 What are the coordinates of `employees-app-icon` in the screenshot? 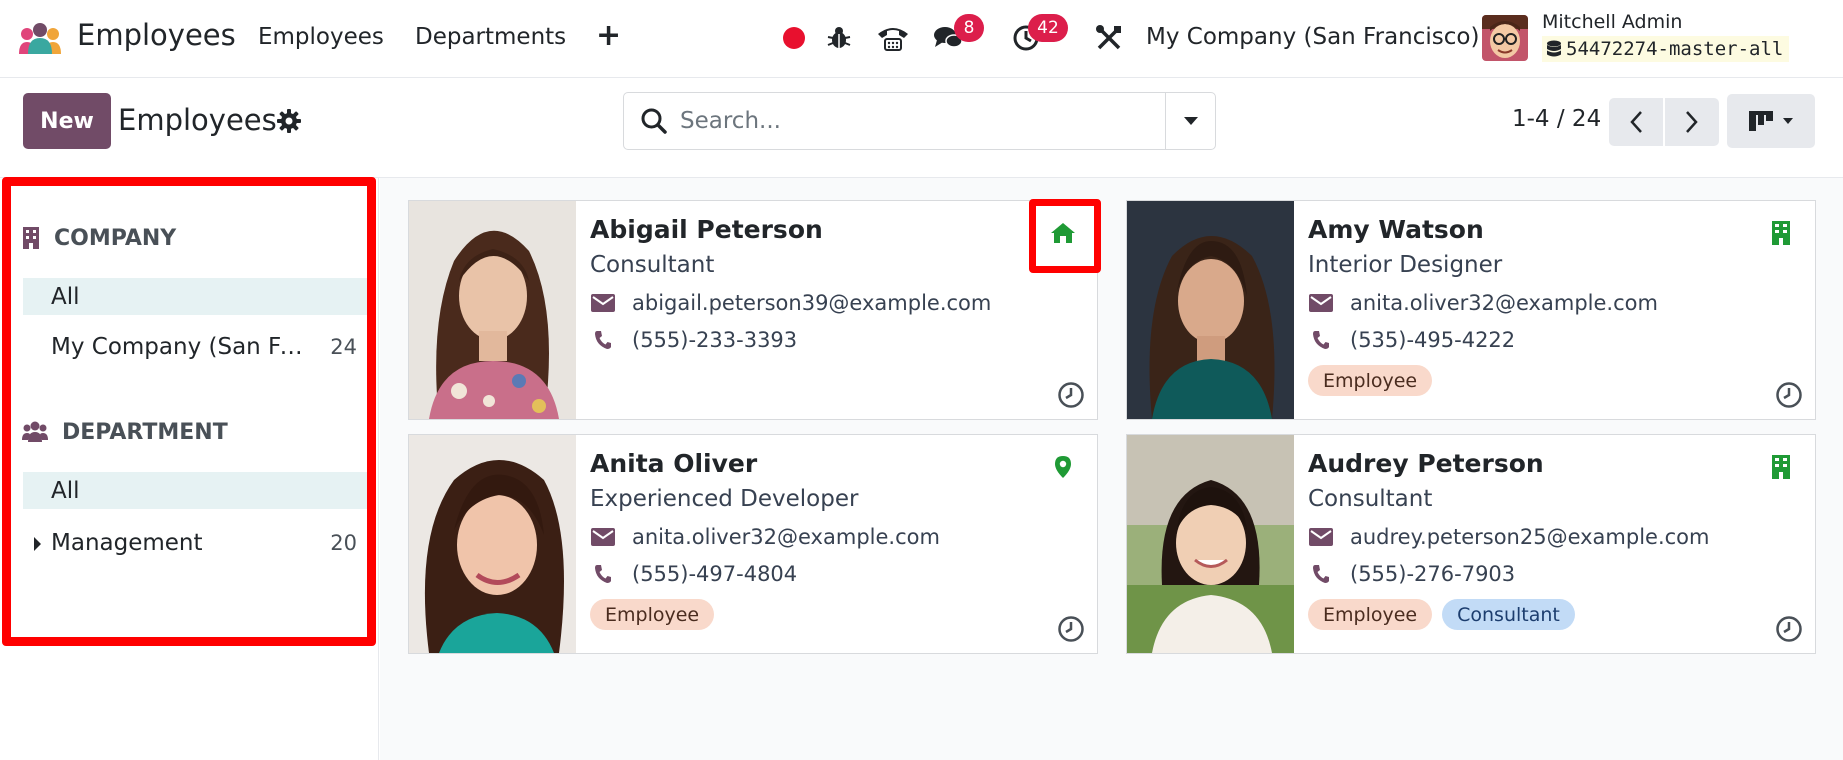 It's located at (40, 39).